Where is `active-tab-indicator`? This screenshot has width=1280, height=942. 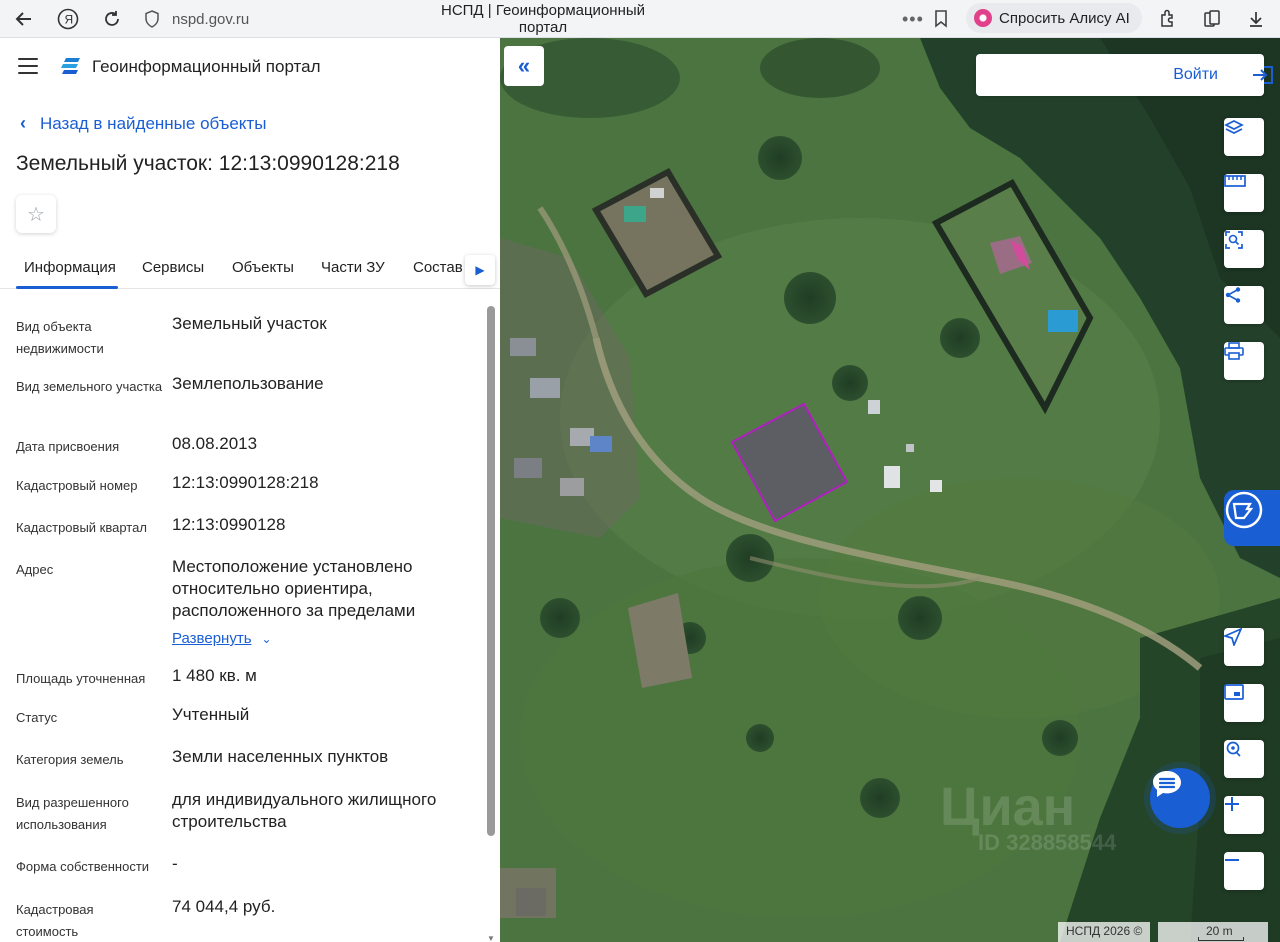 active-tab-indicator is located at coordinates (67, 287).